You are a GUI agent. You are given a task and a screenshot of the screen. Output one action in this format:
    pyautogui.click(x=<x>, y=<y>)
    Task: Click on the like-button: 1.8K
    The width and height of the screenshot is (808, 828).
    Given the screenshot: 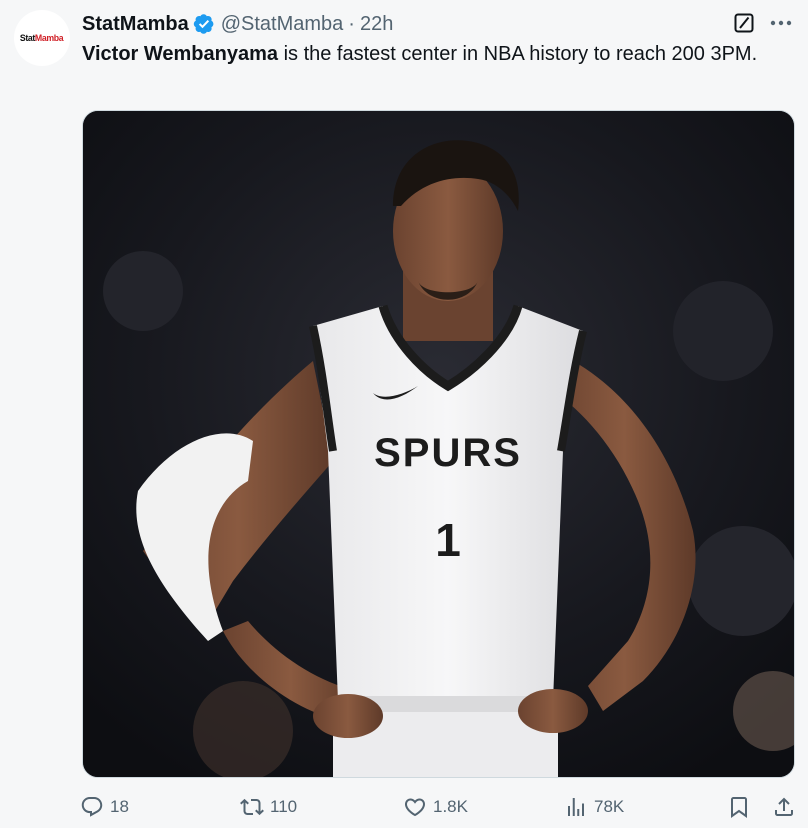 What is the action you would take?
    pyautogui.click(x=435, y=807)
    